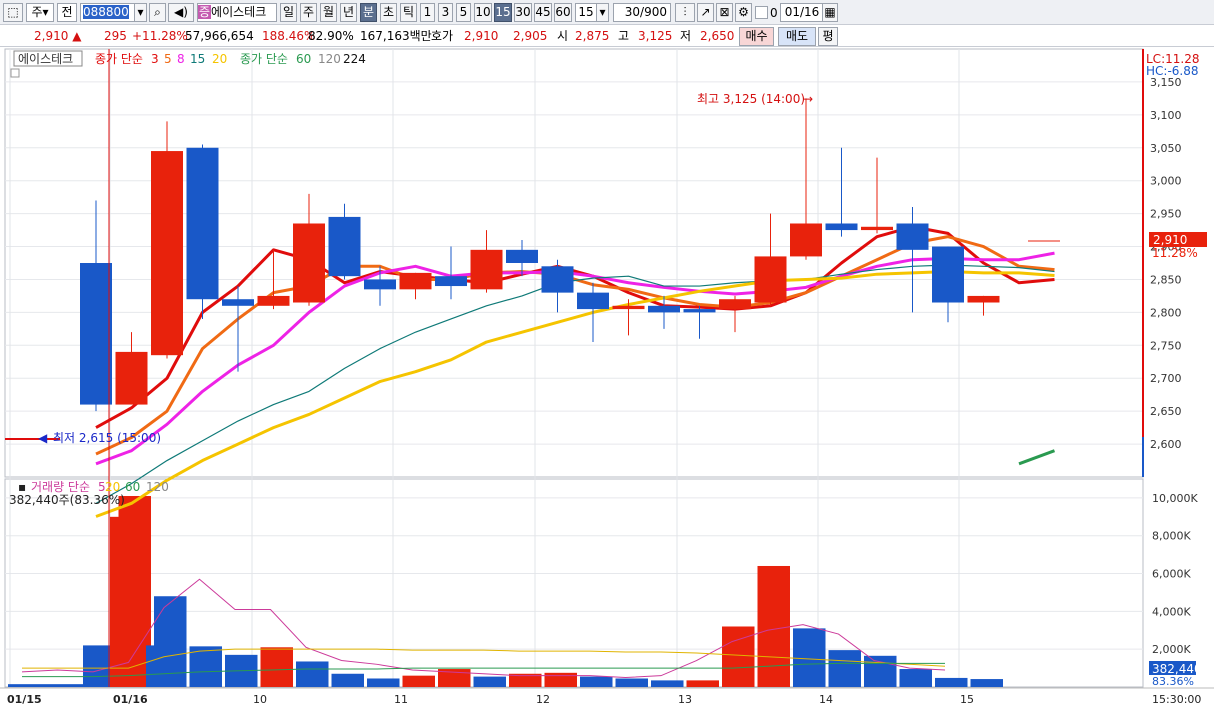  I want to click on current-price: 2,910 ▲, so click(57, 36).